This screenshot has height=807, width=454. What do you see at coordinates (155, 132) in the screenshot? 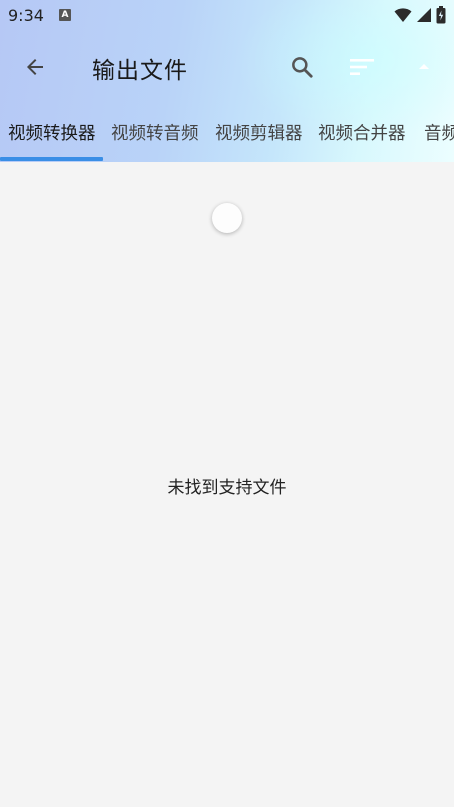
I see `tab-video-to-audio: 视频转音频` at bounding box center [155, 132].